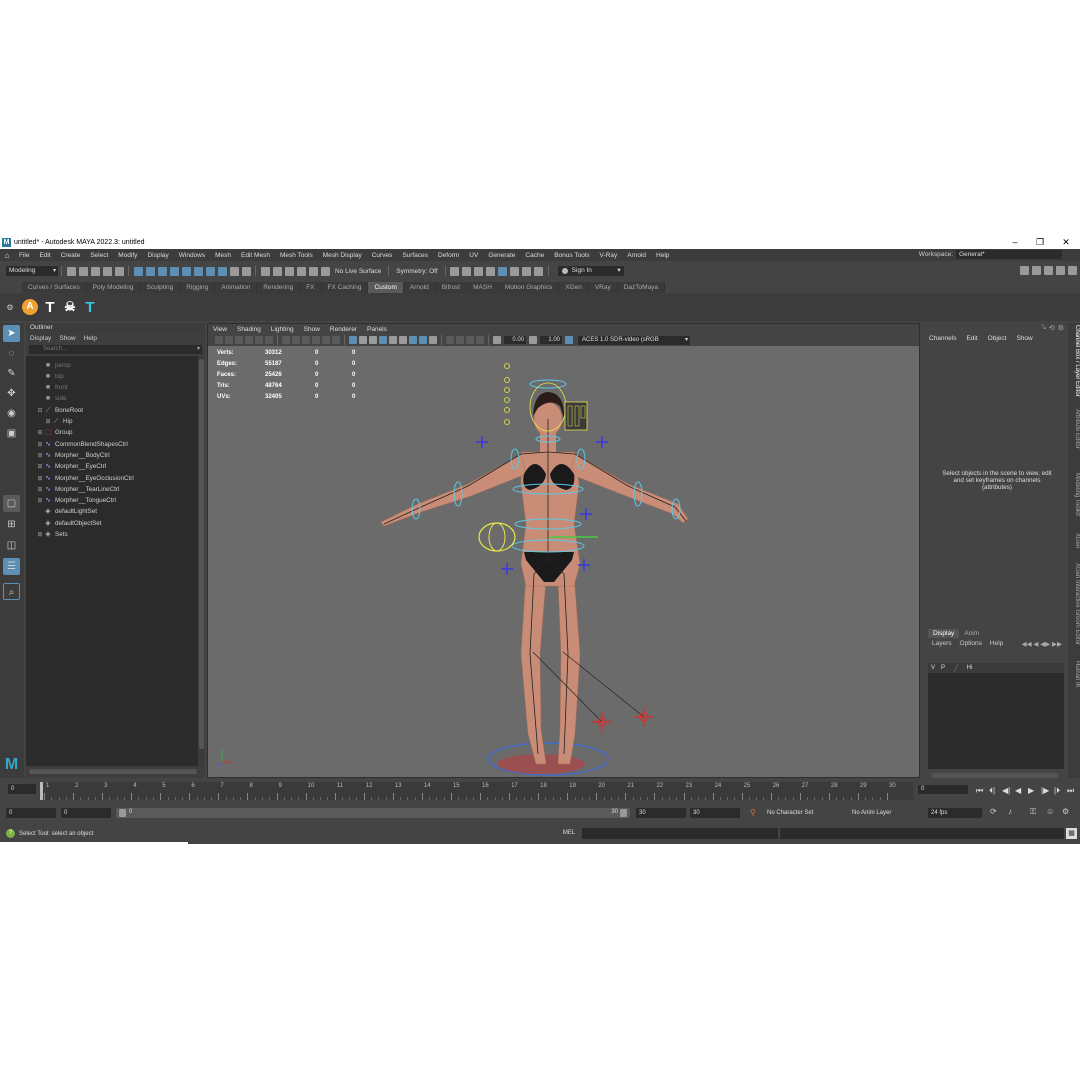 The height and width of the screenshot is (1080, 1080). What do you see at coordinates (11, 333) in the screenshot?
I see `select-tool-icon: ➤` at bounding box center [11, 333].